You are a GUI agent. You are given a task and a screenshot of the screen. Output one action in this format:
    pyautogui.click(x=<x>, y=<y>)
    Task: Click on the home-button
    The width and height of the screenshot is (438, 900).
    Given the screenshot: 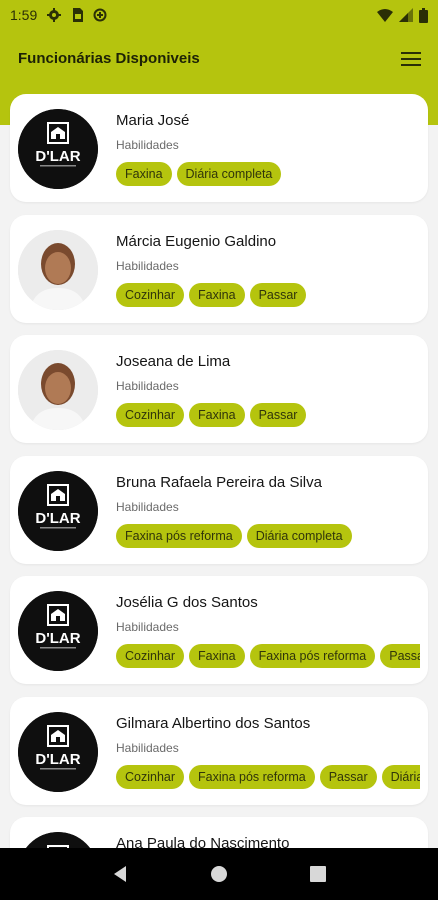 What is the action you would take?
    pyautogui.click(x=219, y=874)
    